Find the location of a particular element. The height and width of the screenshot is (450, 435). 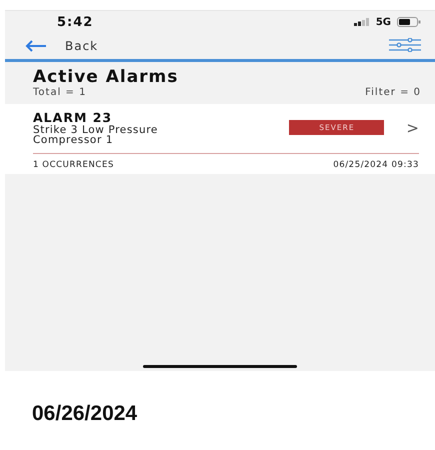

alarm-name: ALARM 23 is located at coordinates (73, 117).